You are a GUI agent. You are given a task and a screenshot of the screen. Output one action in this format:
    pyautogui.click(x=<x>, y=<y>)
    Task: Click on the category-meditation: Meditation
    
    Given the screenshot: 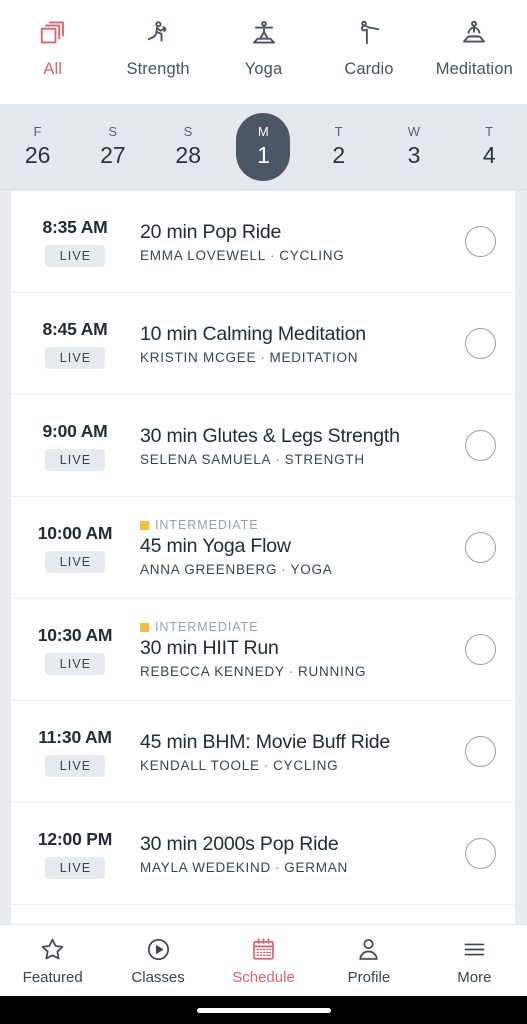 What is the action you would take?
    pyautogui.click(x=474, y=46)
    